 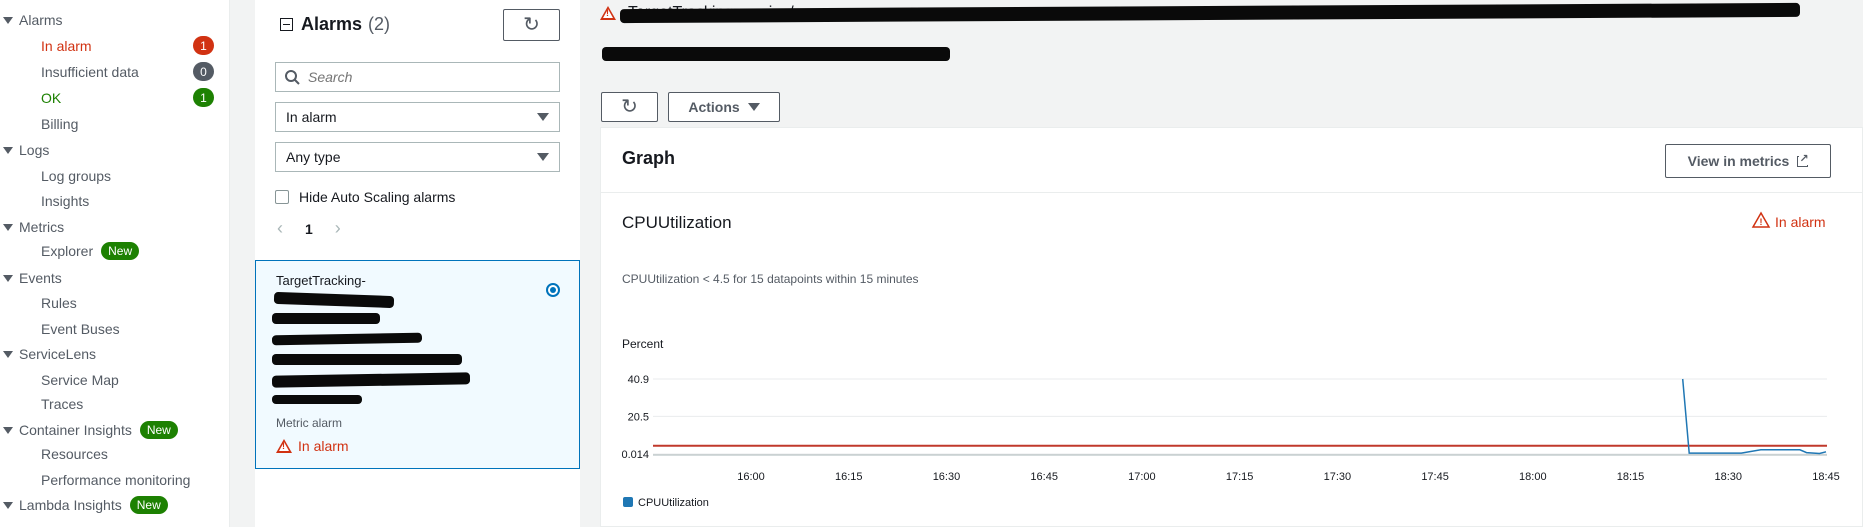 I want to click on sidebar-item-label: Rules, so click(x=59, y=303).